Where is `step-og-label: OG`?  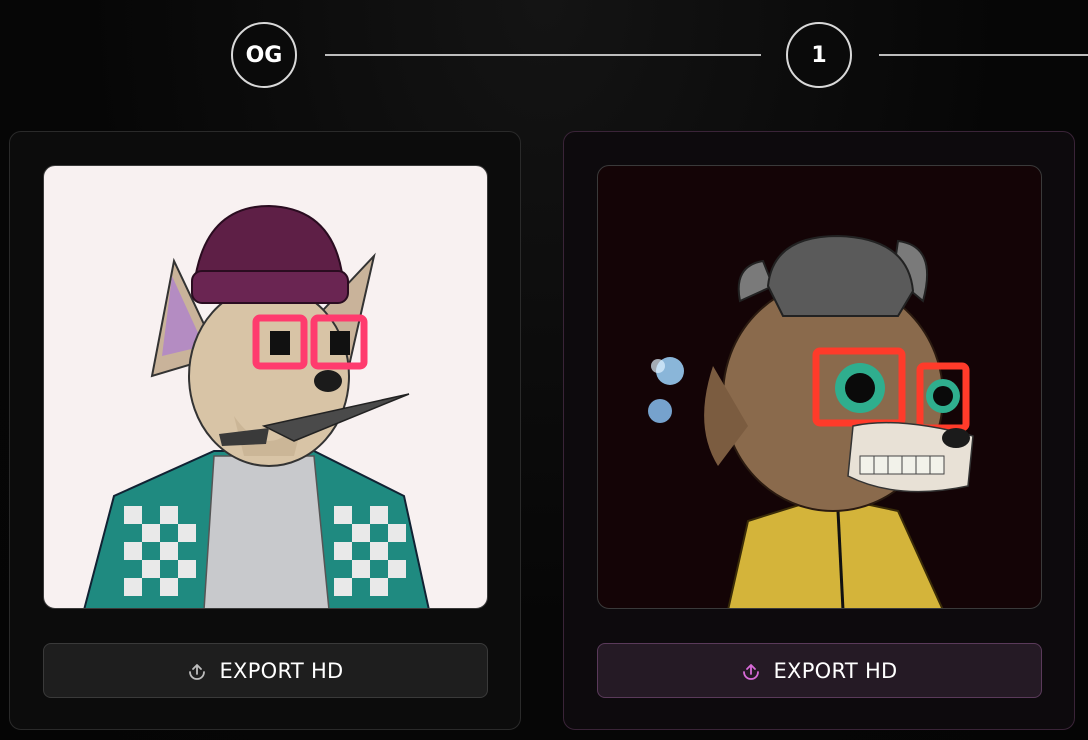
step-og-label: OG is located at coordinates (264, 55).